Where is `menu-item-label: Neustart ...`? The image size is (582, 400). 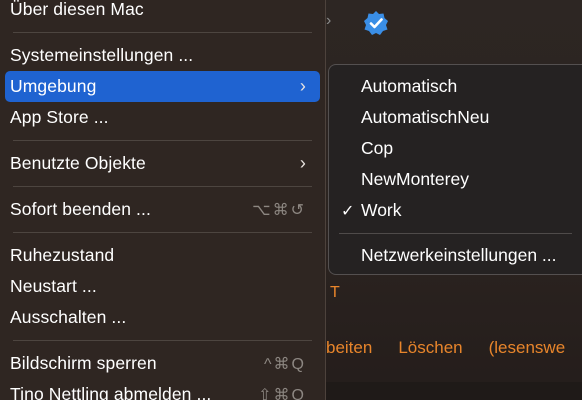
menu-item-label: Neustart ... is located at coordinates (53, 286).